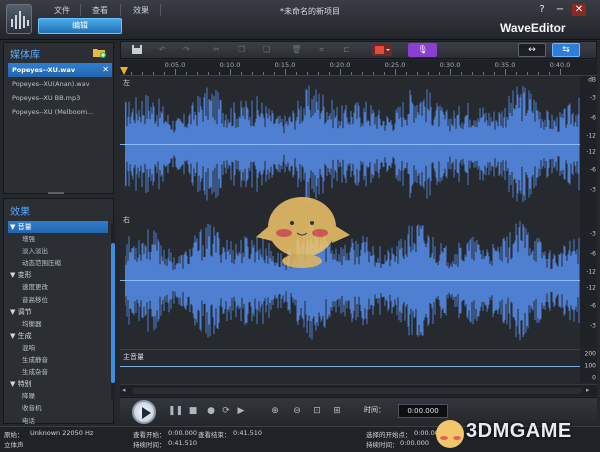  I want to click on tab-edit: 编辑, so click(80, 26).